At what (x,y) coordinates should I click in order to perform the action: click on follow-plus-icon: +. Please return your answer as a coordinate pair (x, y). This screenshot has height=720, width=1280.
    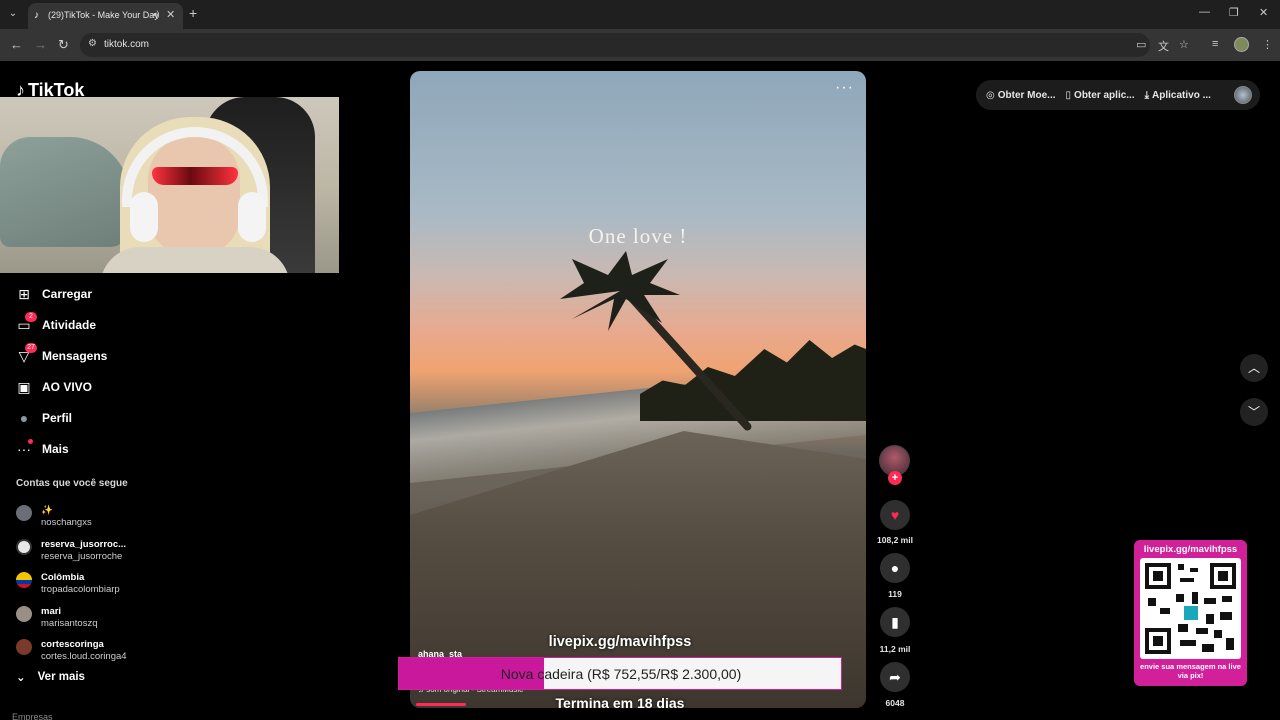
    Looking at the image, I should click on (895, 478).